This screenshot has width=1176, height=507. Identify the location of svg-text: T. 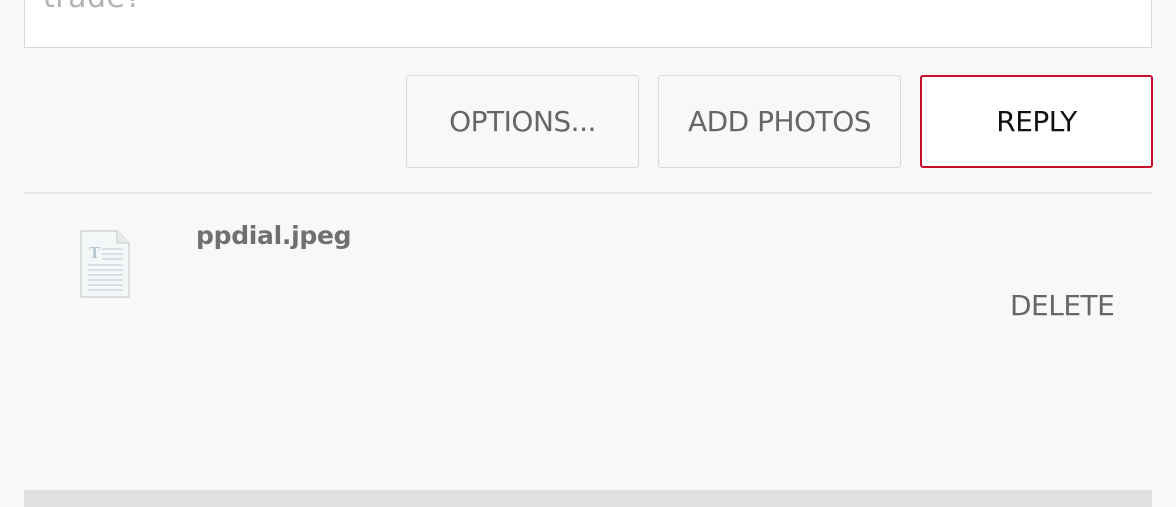
(95, 253).